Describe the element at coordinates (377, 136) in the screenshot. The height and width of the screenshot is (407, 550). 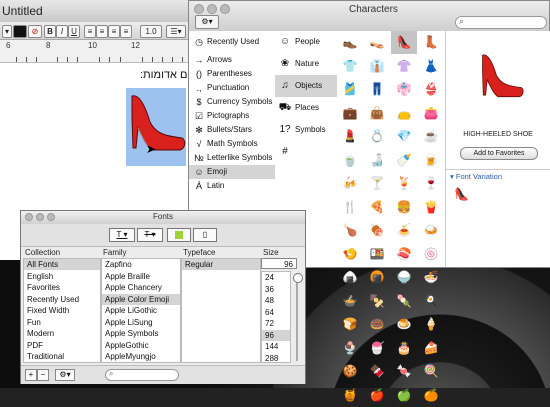
I see `character-cell: 💍` at that location.